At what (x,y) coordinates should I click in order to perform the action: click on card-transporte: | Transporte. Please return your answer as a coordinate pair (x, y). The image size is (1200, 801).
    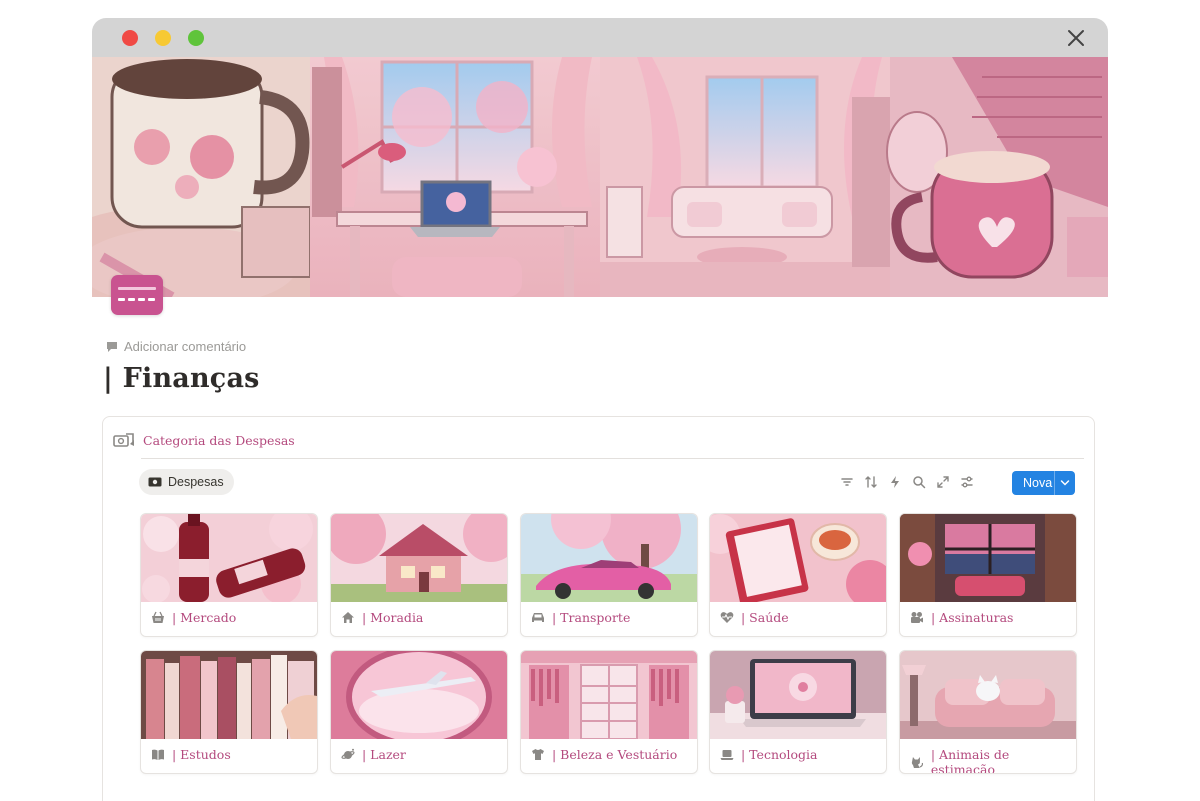
    Looking at the image, I should click on (609, 575).